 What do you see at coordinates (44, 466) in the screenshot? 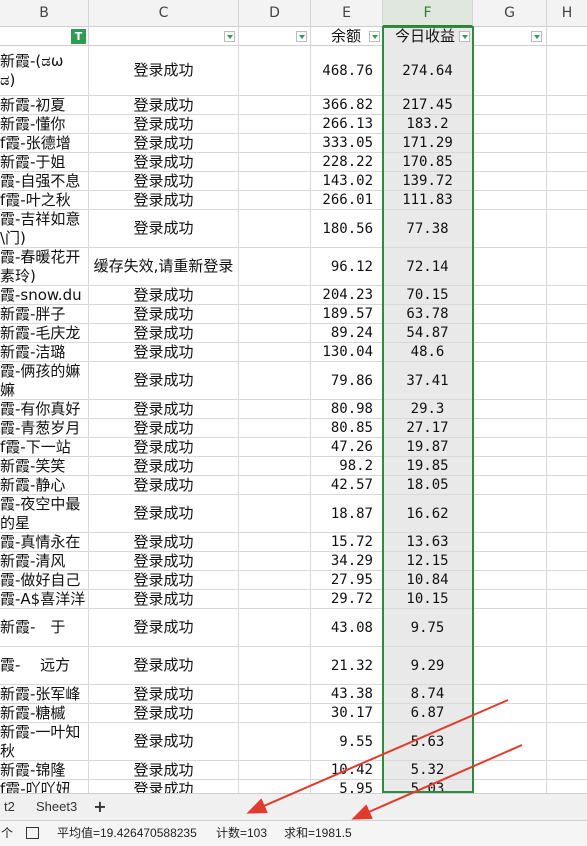
I see `cell-account-name: 新霞-笑笑` at bounding box center [44, 466].